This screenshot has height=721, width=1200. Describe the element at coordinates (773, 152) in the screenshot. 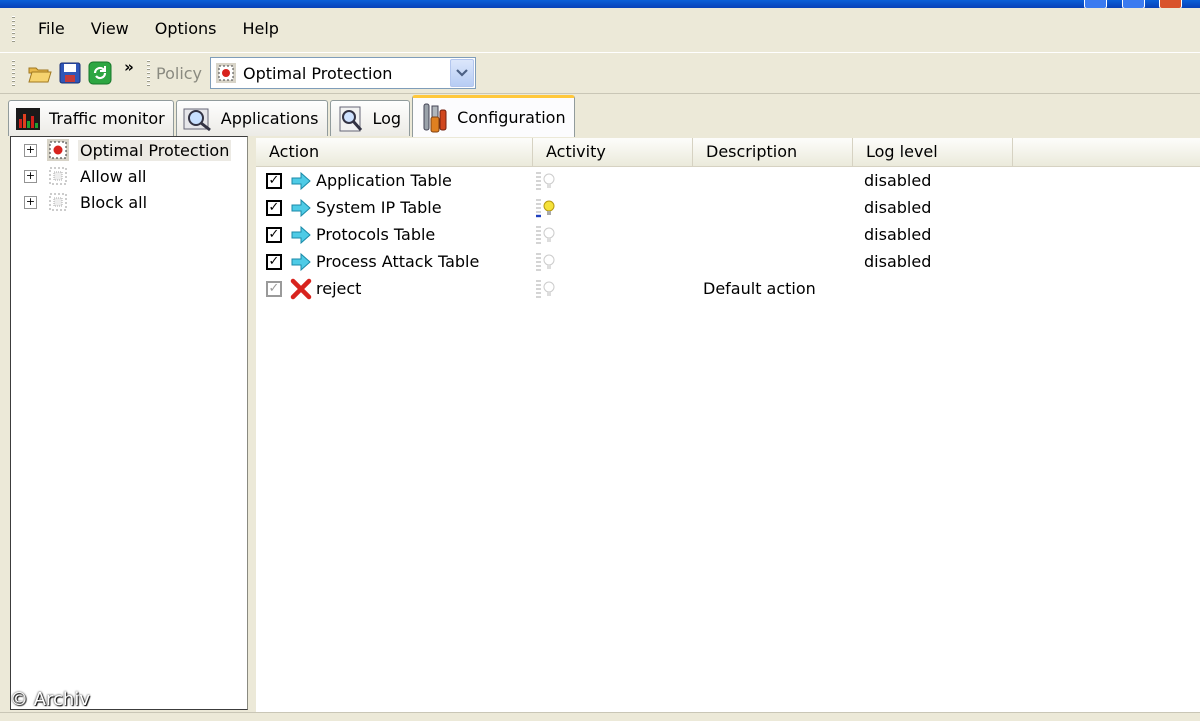

I see `column-header-description: Description` at that location.